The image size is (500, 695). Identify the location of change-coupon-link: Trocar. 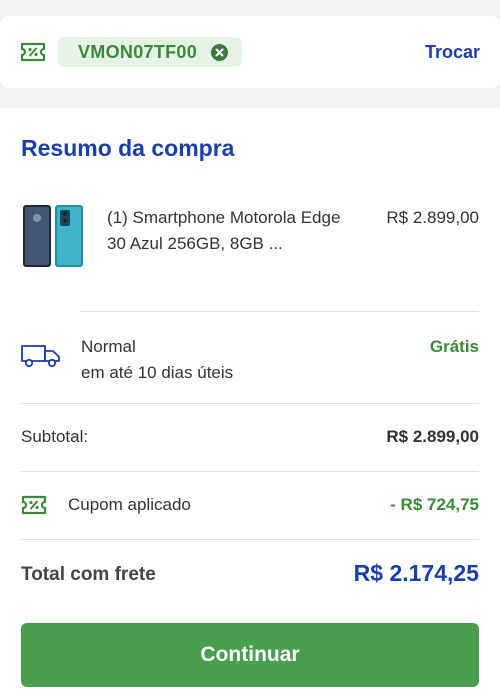
(452, 52).